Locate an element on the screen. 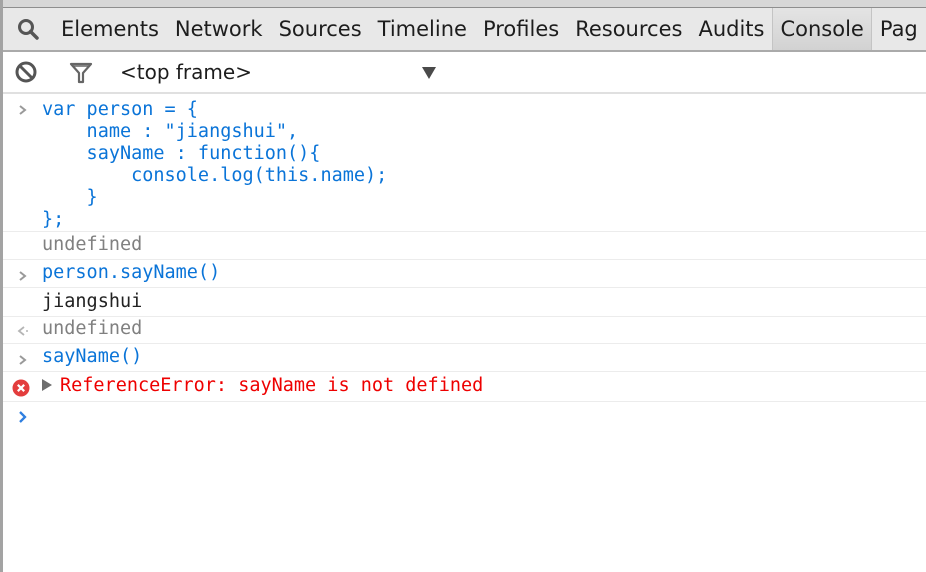 This screenshot has width=926, height=572. dropdown-arrow-icon is located at coordinates (429, 73).